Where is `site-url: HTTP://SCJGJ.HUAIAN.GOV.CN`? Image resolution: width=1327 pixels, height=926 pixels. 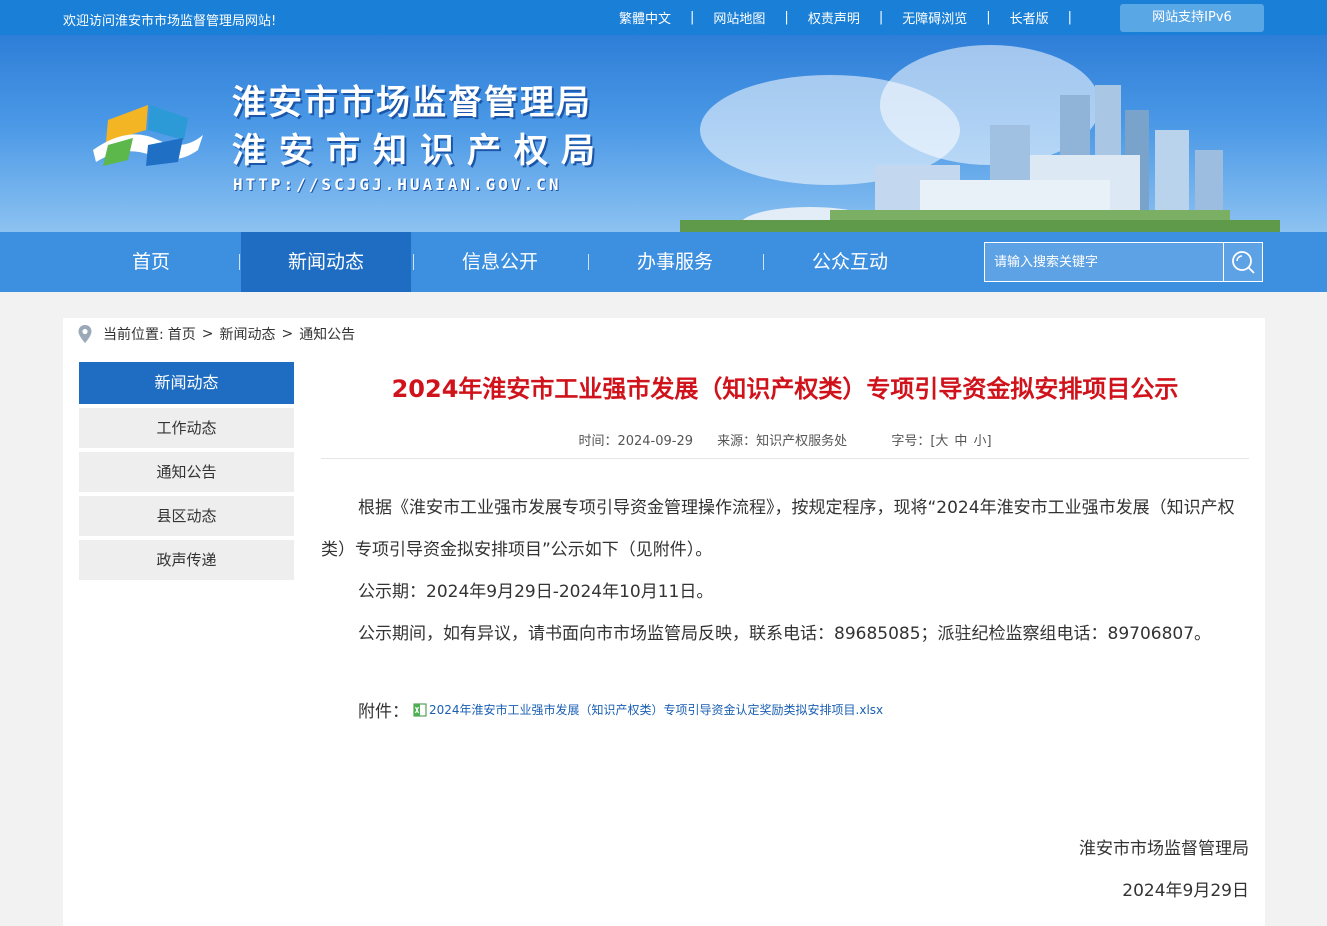 site-url: HTTP://SCJGJ.HUAIAN.GOV.CN is located at coordinates (397, 184).